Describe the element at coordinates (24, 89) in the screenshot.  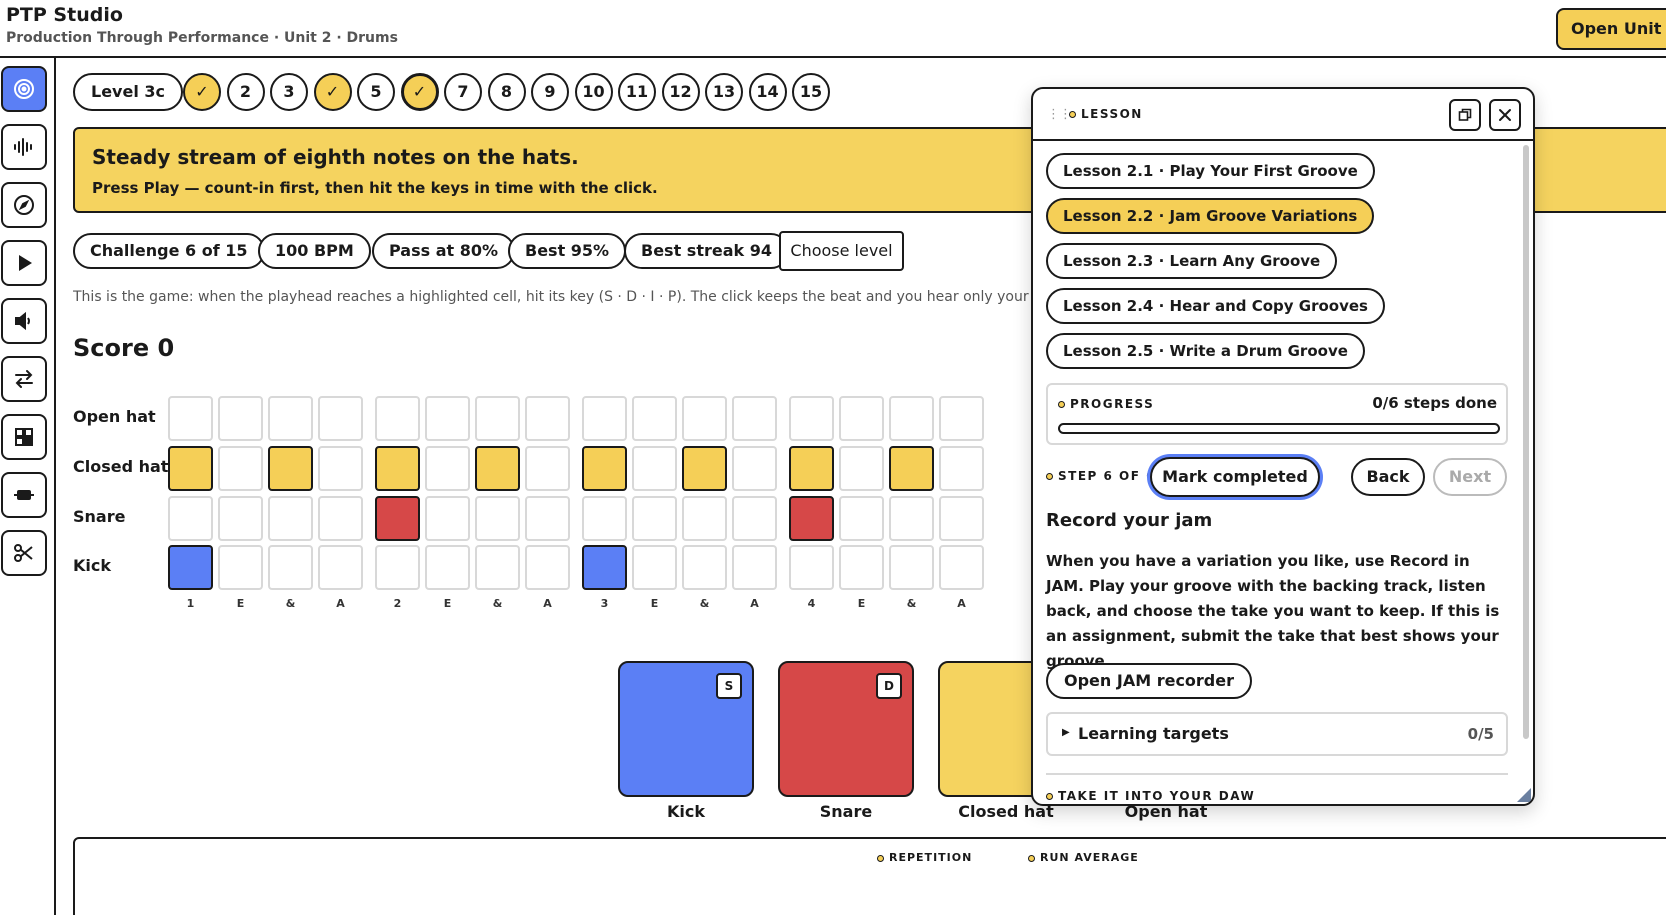
I see `rail-button-target` at that location.